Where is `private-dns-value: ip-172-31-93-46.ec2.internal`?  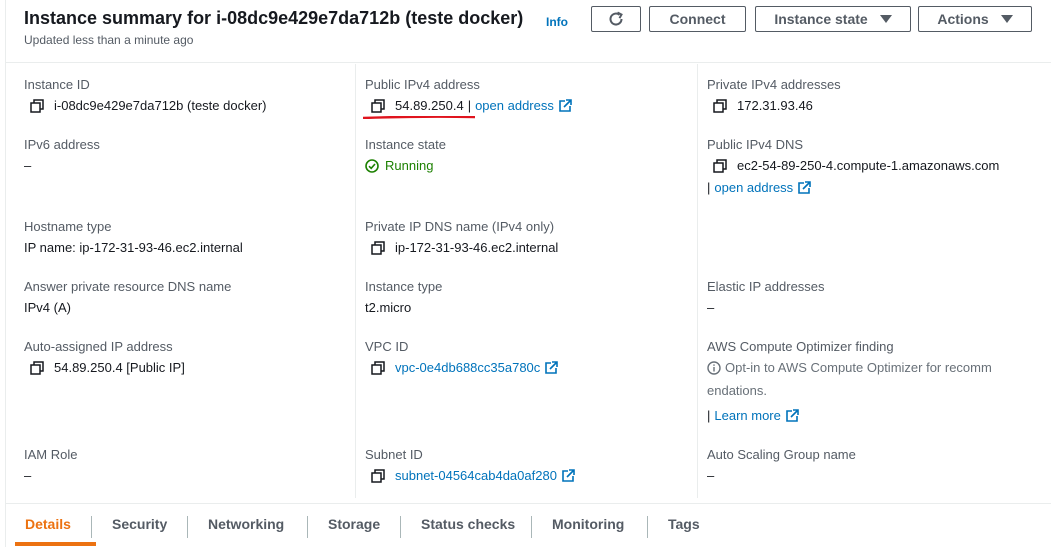
private-dns-value: ip-172-31-93-46.ec2.internal is located at coordinates (464, 248).